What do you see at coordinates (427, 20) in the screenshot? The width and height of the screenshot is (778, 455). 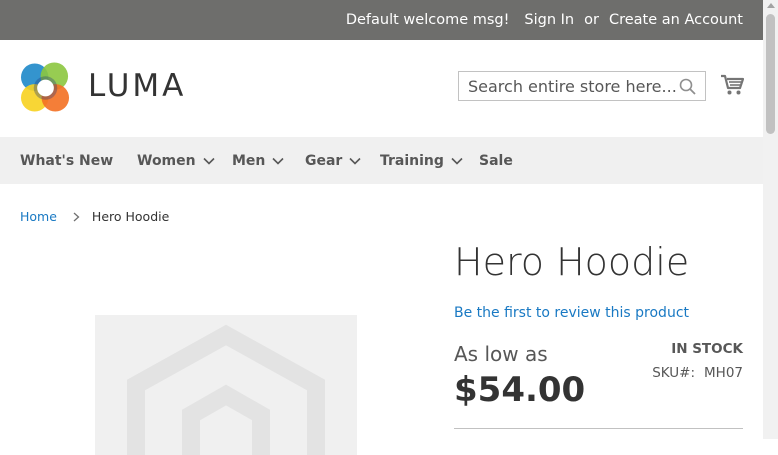 I see `welcome-message: Default welcome msg!` at bounding box center [427, 20].